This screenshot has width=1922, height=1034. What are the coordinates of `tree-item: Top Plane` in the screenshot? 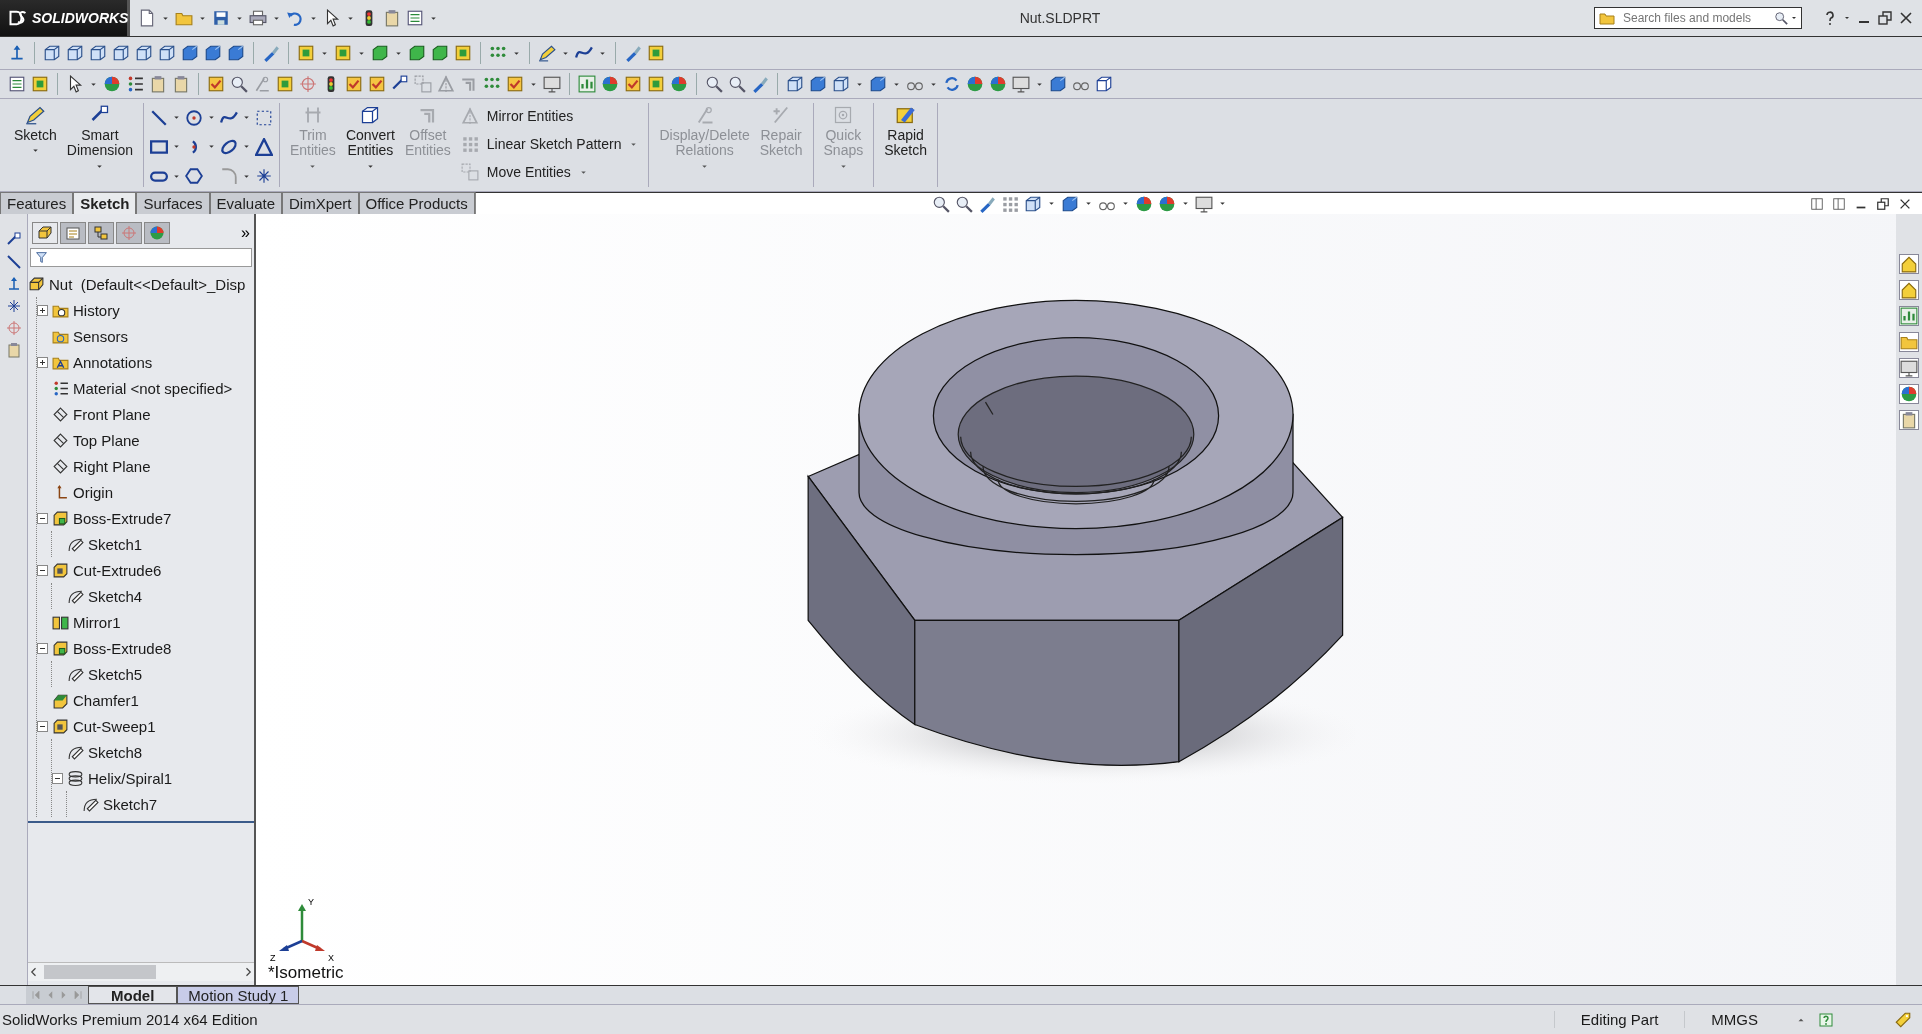 It's located at (106, 440).